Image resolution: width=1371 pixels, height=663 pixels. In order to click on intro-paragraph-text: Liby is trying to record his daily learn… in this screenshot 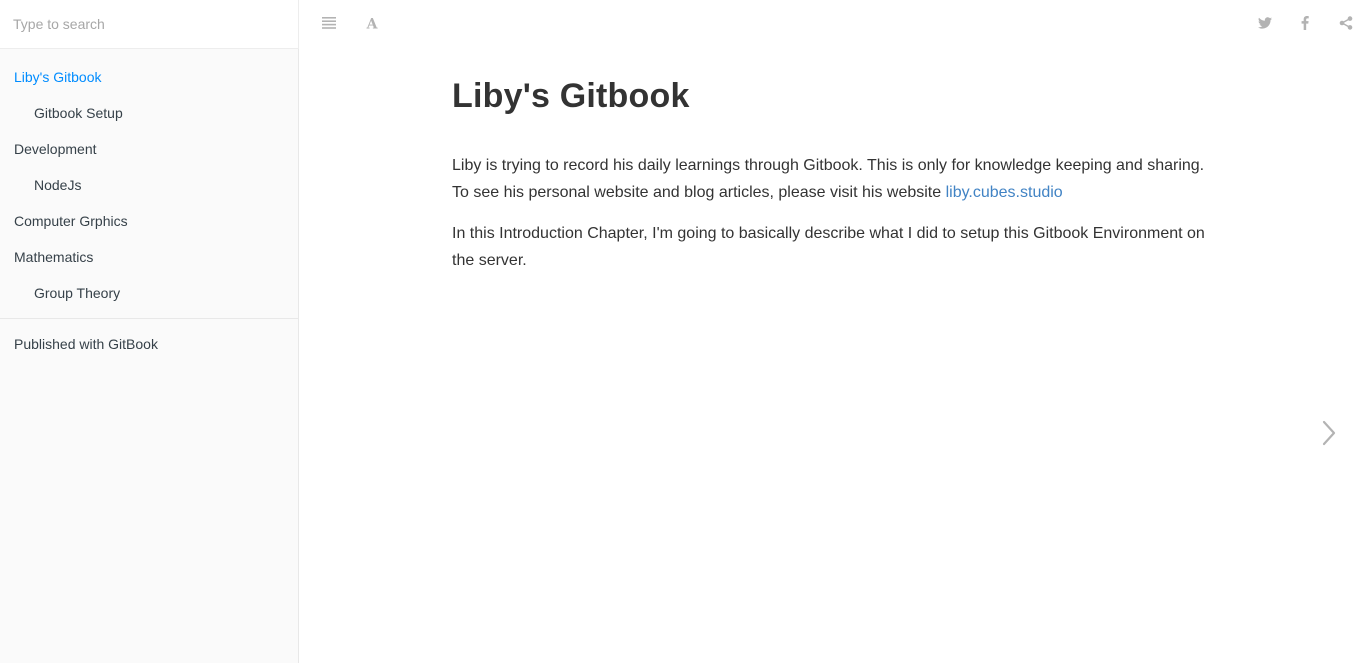, I will do `click(828, 179)`.